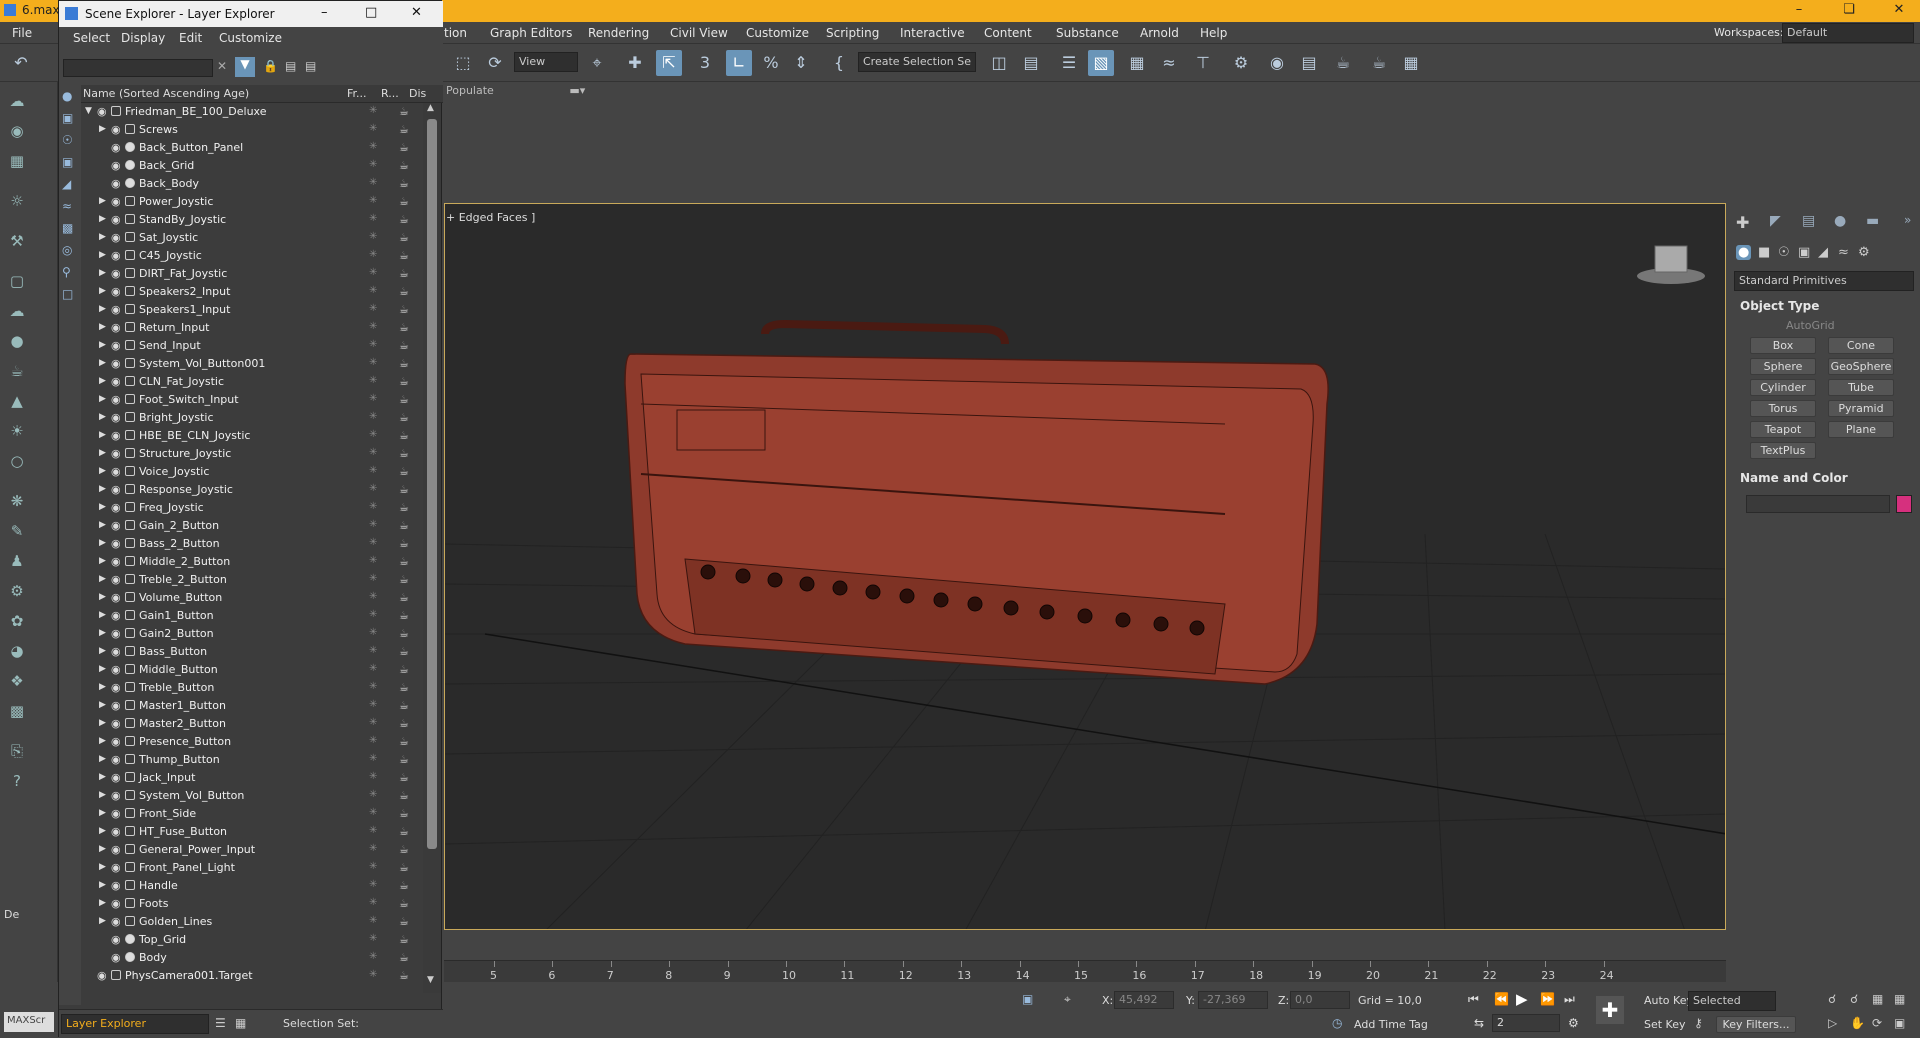  I want to click on goto-end-icon: ⏭, so click(1569, 999).